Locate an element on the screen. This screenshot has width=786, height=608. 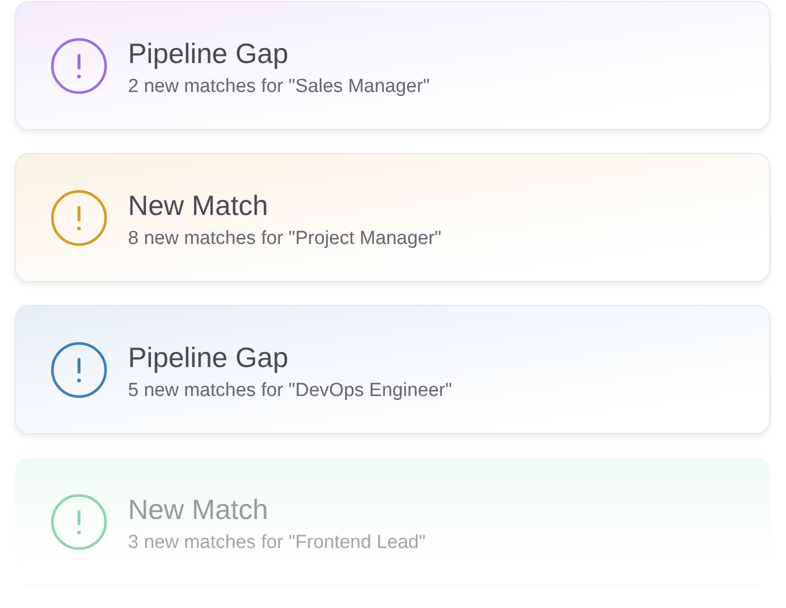
notification-message: 3 new matches for "Frontend Lead" is located at coordinates (277, 542).